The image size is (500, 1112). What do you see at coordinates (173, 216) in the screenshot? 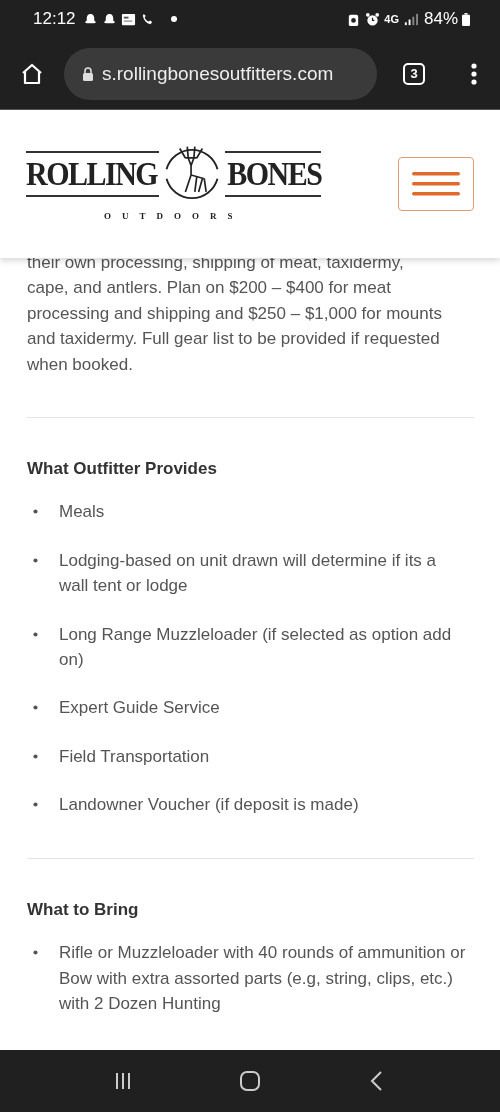
I see `logo-tagline: OUTDOORS` at bounding box center [173, 216].